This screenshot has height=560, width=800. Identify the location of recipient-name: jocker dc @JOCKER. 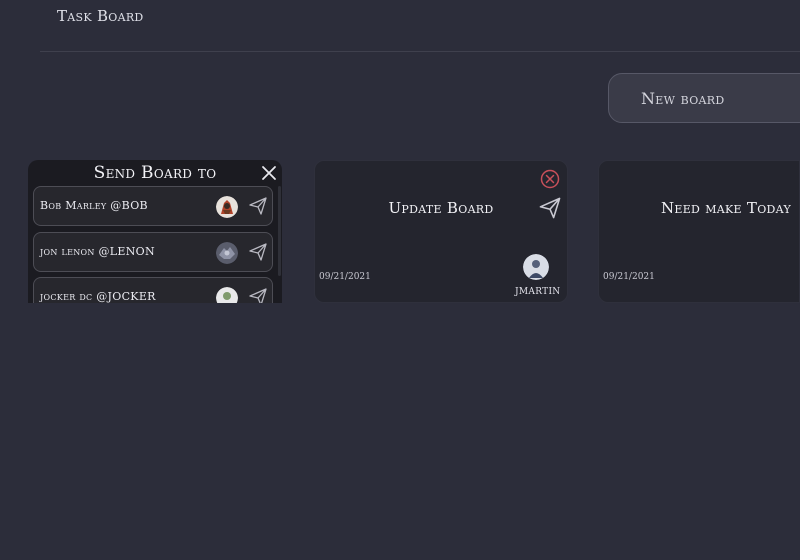
(98, 296).